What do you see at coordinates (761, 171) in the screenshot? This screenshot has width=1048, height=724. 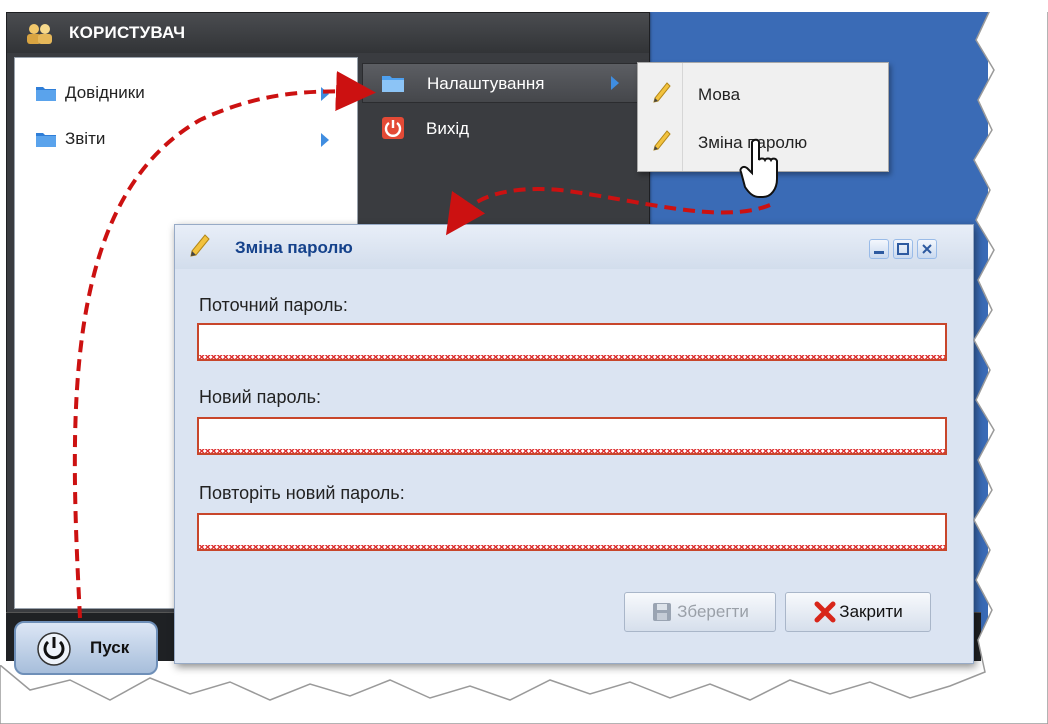 I see `hand-cursor-icon` at bounding box center [761, 171].